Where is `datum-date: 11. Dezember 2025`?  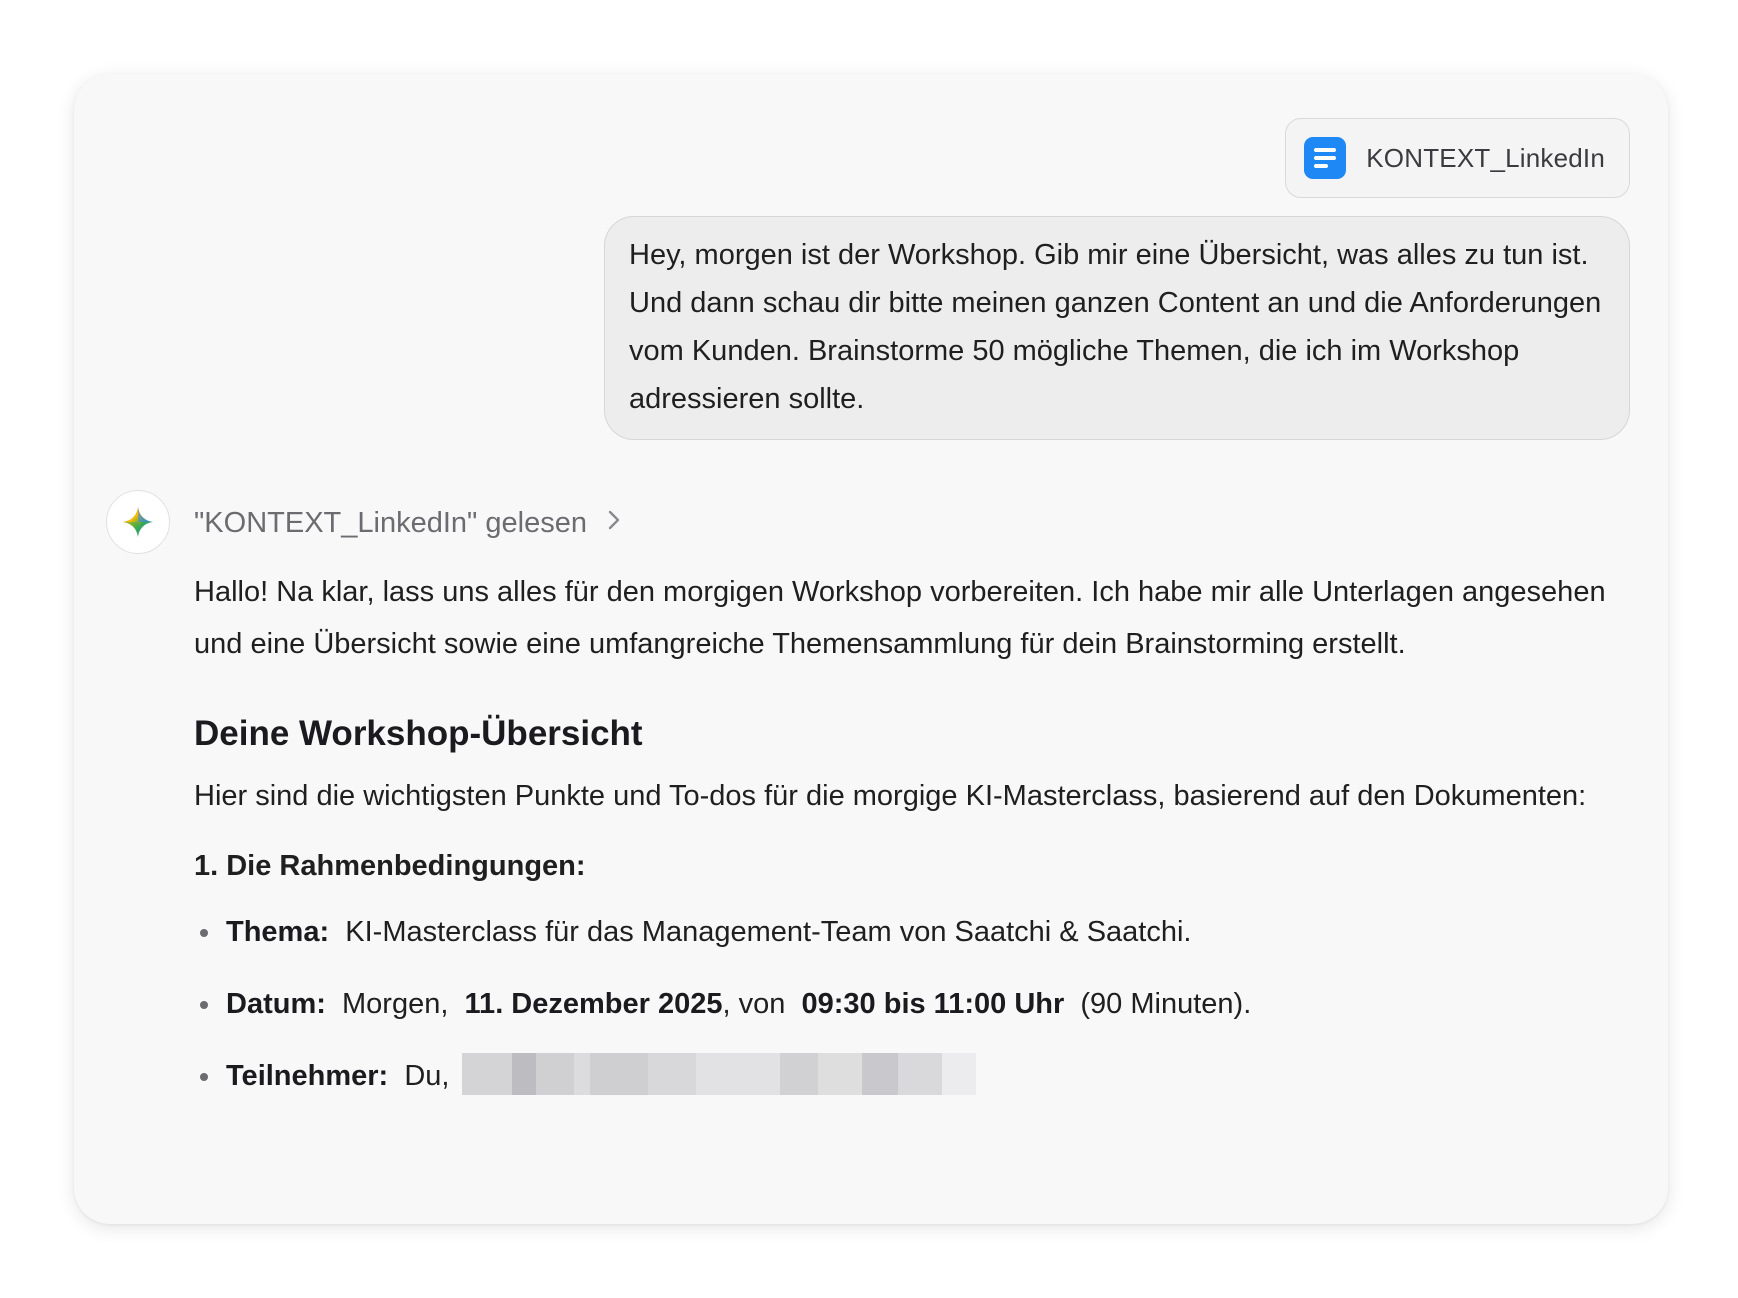
datum-date: 11. Dezember 2025 is located at coordinates (593, 1004).